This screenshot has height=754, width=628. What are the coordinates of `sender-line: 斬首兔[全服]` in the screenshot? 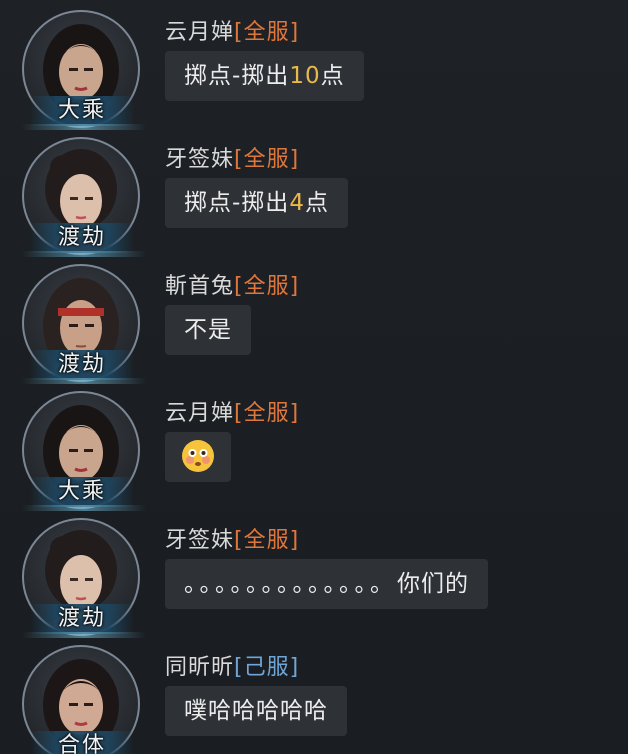 It's located at (232, 284).